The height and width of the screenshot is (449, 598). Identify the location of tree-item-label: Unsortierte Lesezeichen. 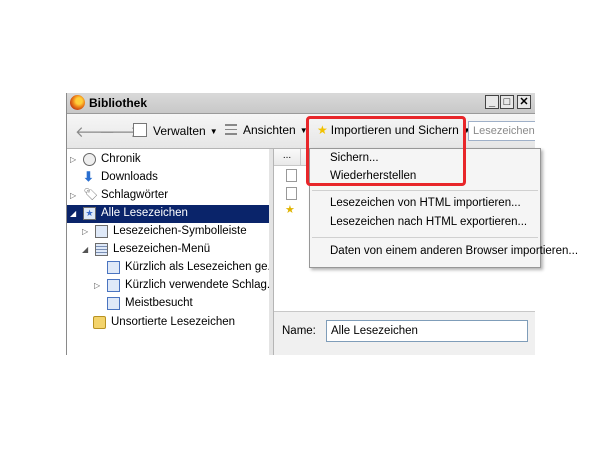
(173, 322).